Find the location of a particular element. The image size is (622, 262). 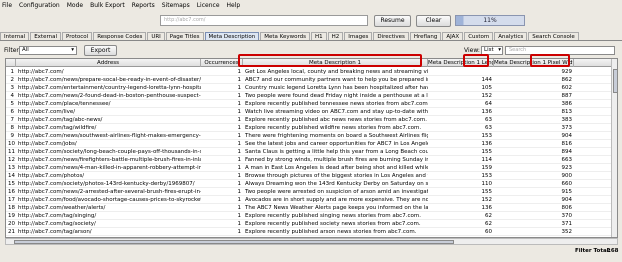

row-number-cell: 19 is located at coordinates (11, 216).